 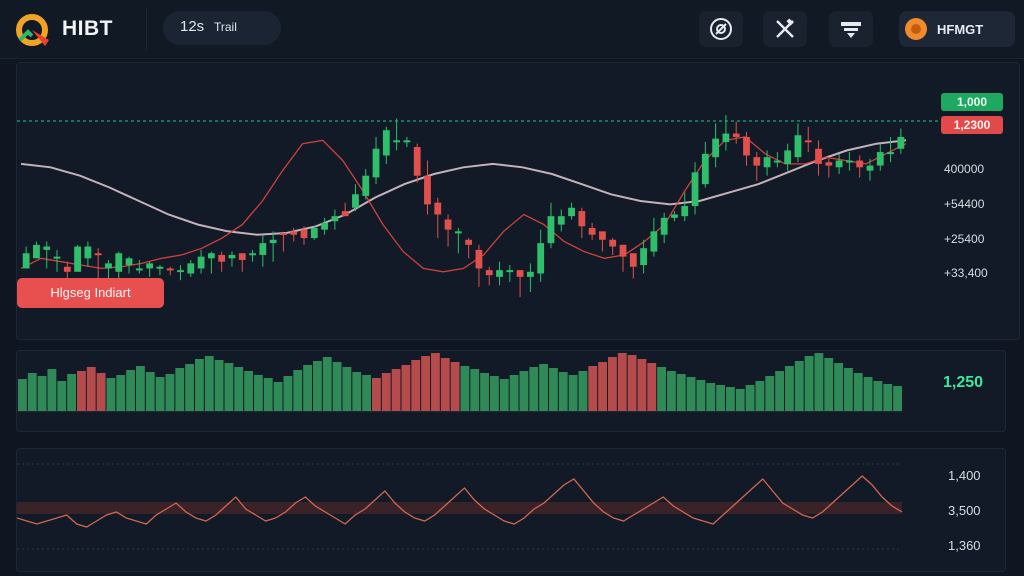 I want to click on last-price-tag: 1,000, so click(x=972, y=102).